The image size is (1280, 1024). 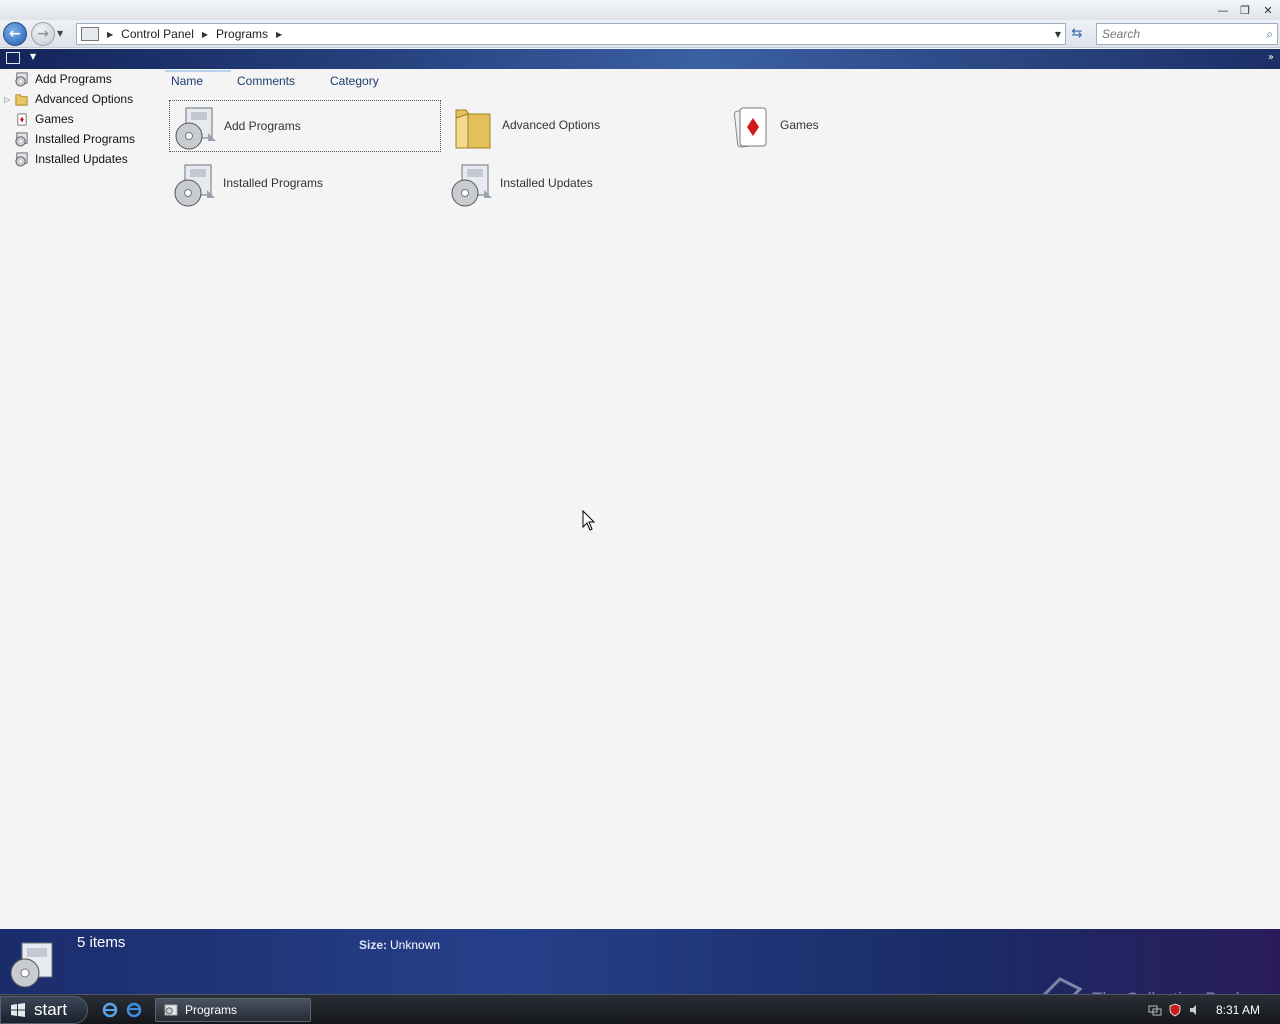 I want to click on address-dropdown-icon: ▼, so click(x=1058, y=34).